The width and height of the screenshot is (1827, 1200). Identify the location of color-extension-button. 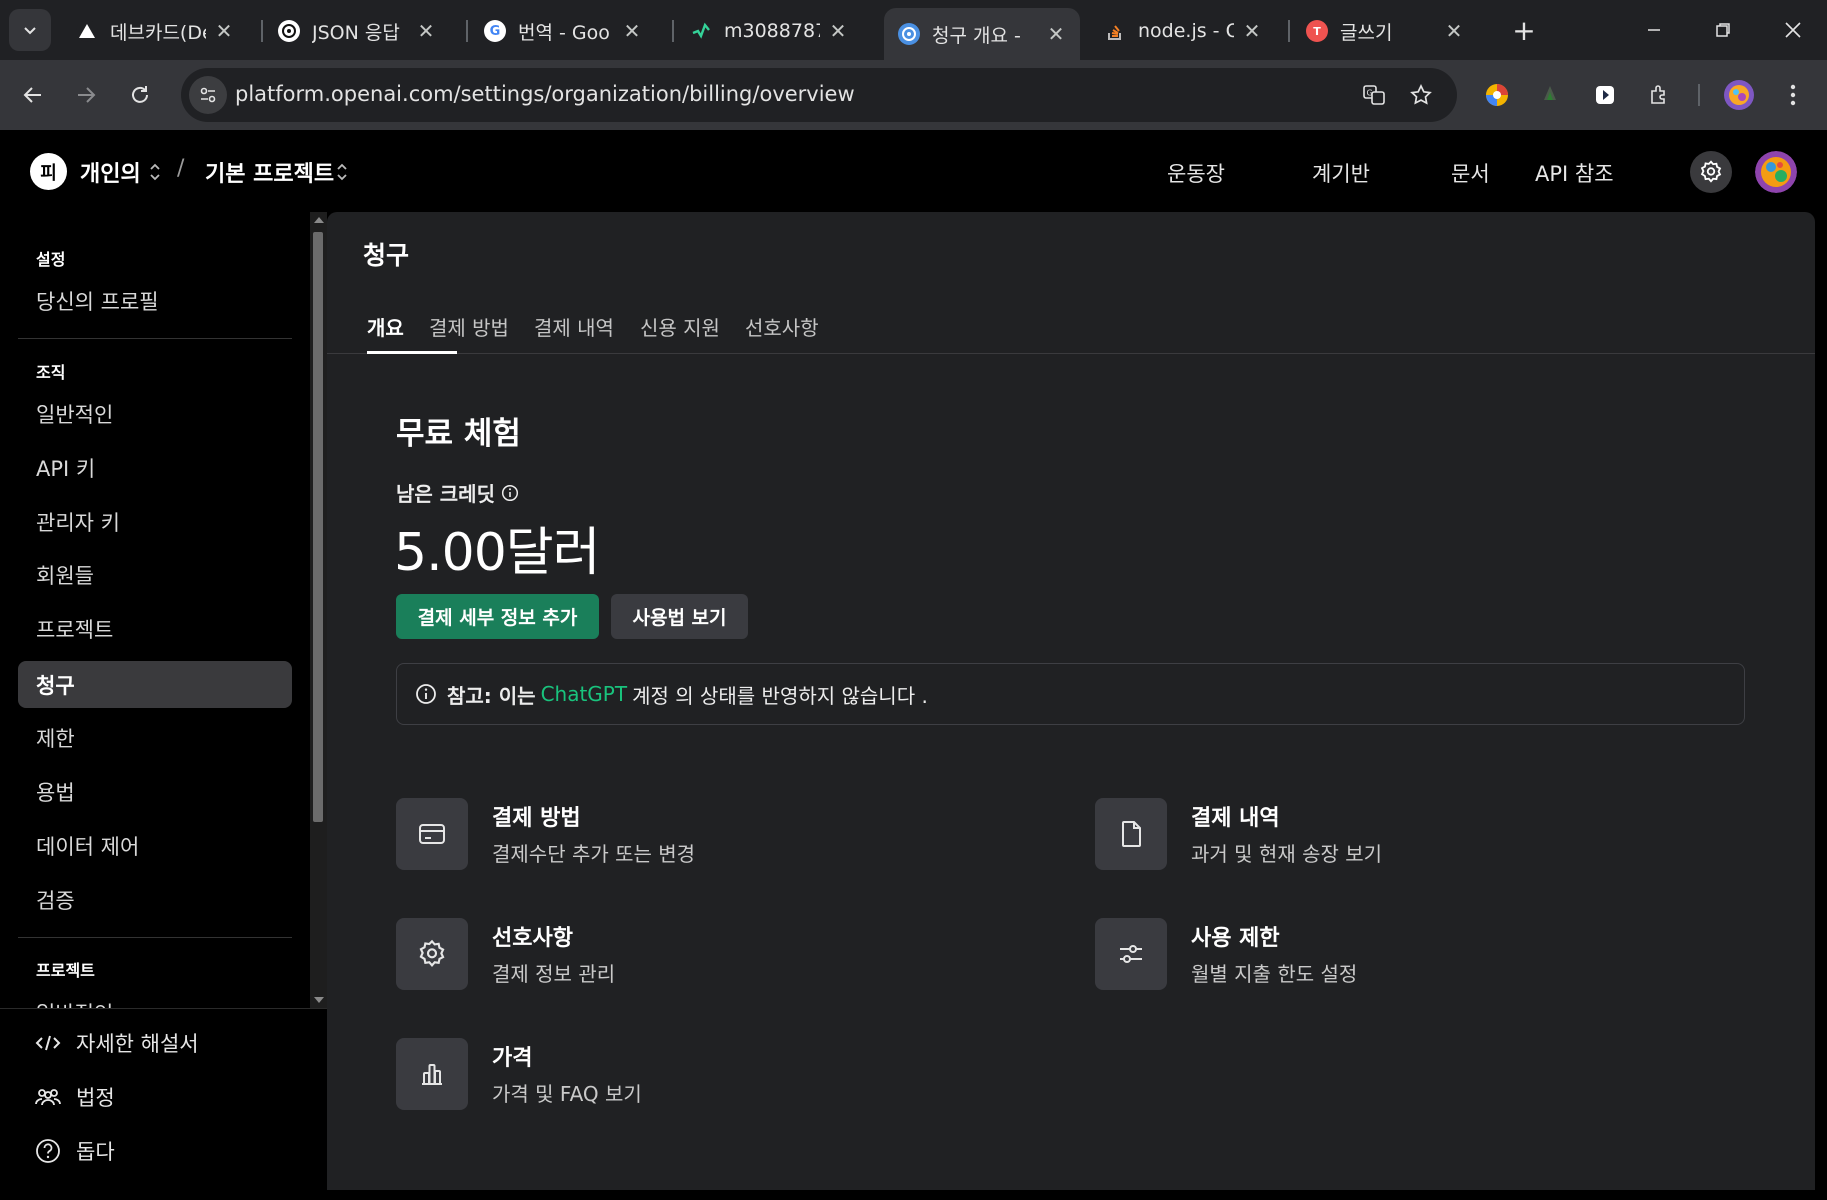
(1497, 95).